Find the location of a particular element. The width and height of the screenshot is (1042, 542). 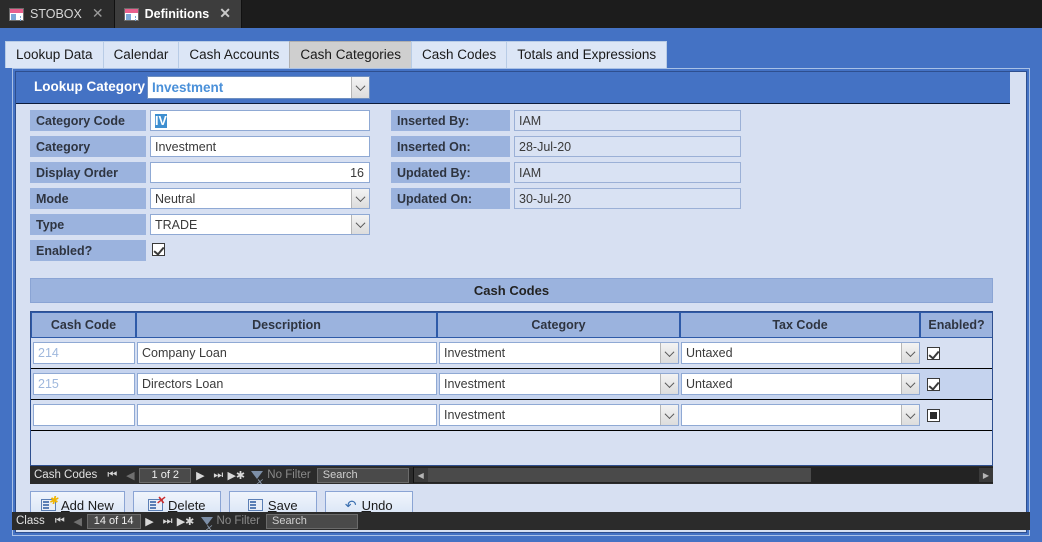

add-new-accel: A is located at coordinates (65, 505).